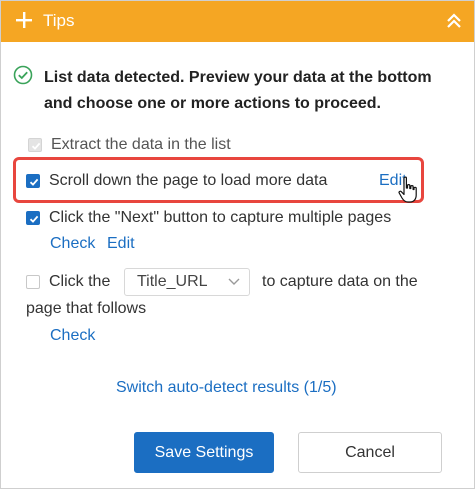 The height and width of the screenshot is (489, 475). I want to click on field-select: Title_URL, so click(187, 282).